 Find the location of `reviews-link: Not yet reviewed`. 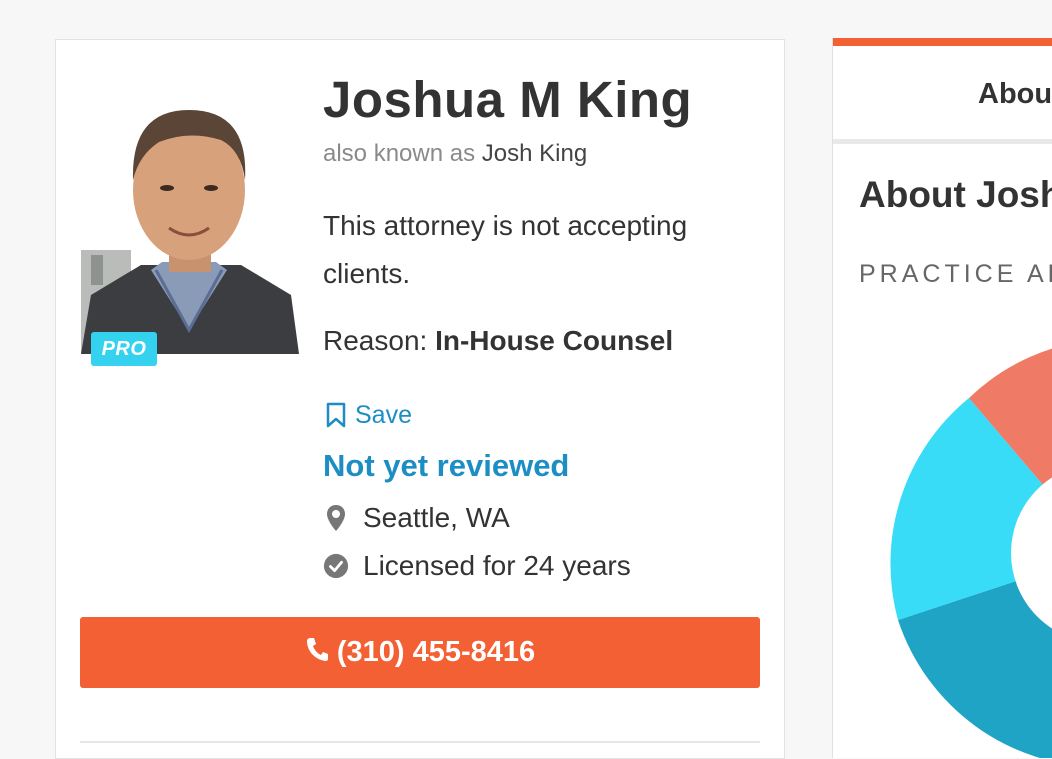

reviews-link: Not yet reviewed is located at coordinates (446, 466).